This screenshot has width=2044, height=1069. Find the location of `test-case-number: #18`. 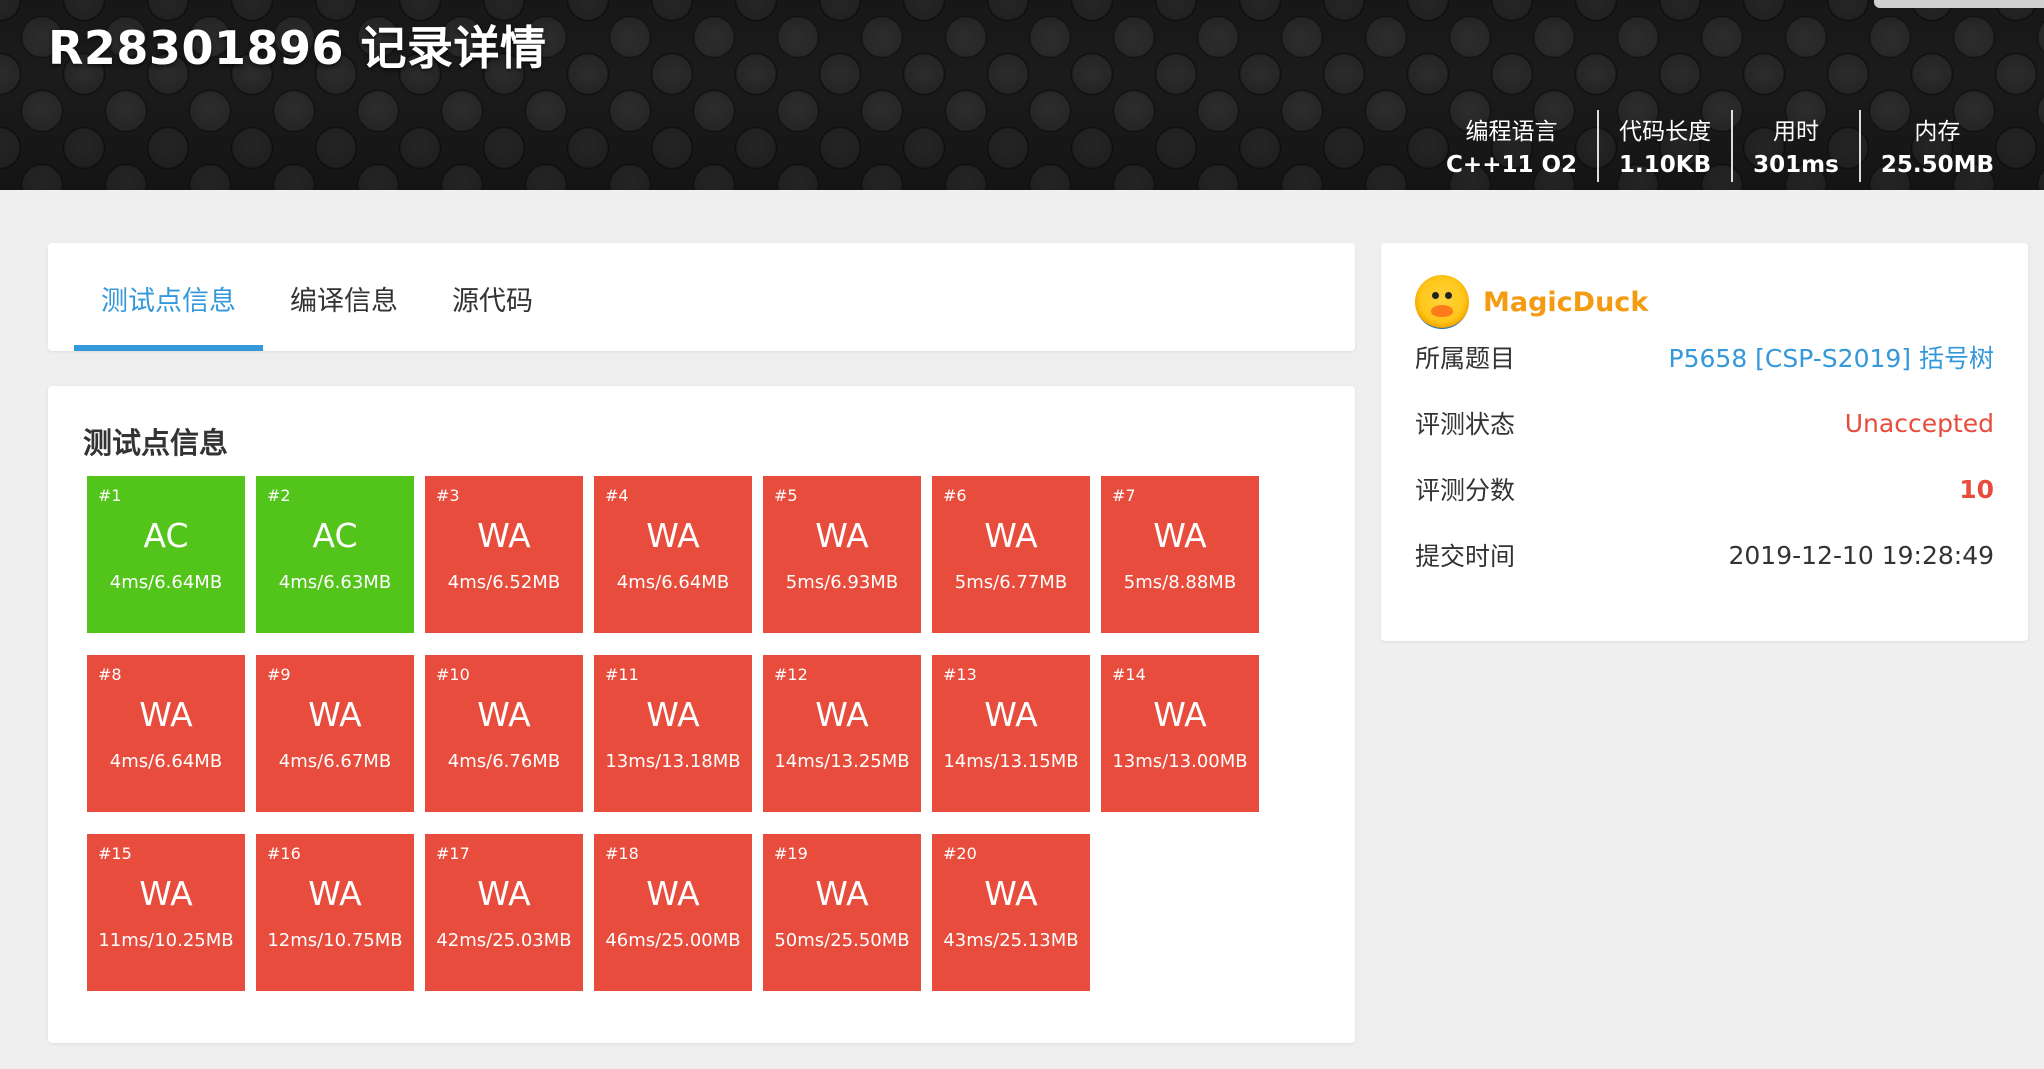

test-case-number: #18 is located at coordinates (622, 853).